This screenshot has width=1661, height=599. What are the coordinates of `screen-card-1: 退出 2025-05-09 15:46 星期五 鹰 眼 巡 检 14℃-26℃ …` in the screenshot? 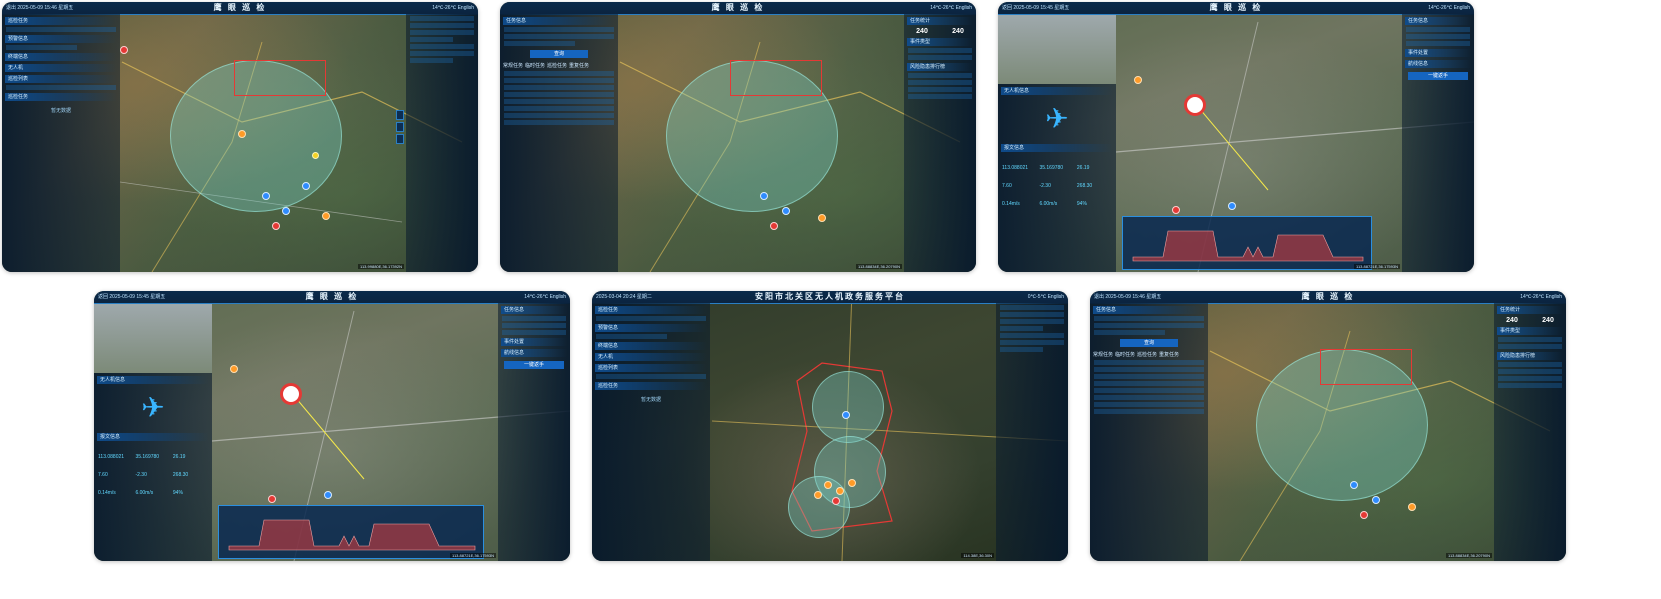 It's located at (240, 137).